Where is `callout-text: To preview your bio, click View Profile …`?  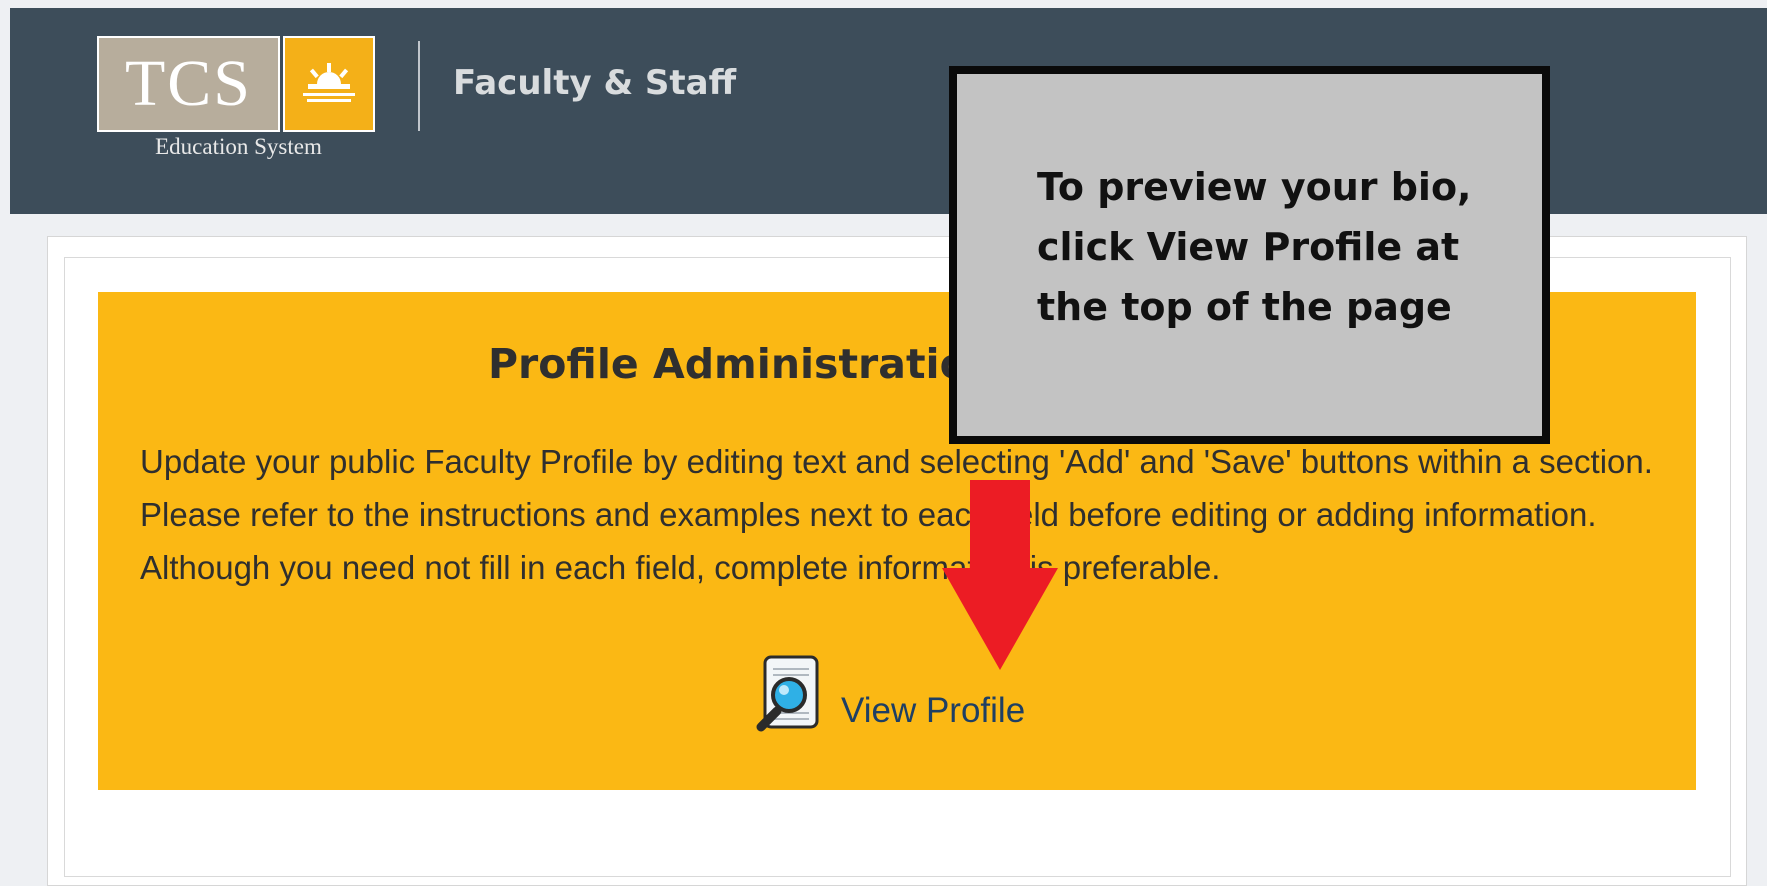 callout-text: To preview your bio, click View Profile … is located at coordinates (1254, 247).